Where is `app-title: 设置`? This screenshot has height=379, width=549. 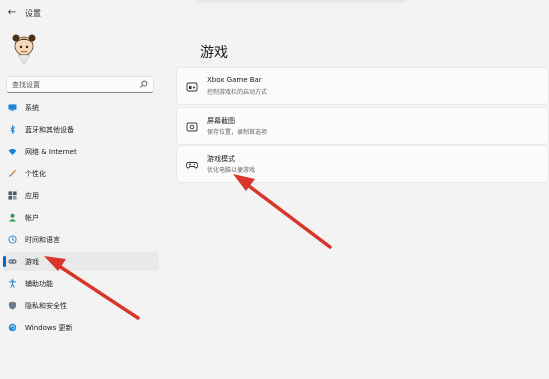 app-title: 设置 is located at coordinates (33, 13).